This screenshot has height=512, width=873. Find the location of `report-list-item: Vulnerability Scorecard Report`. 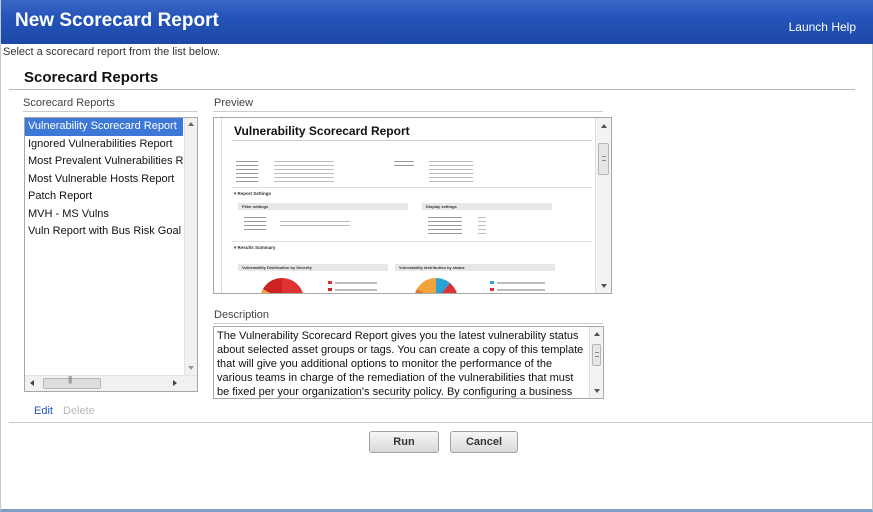

report-list-item: Vulnerability Scorecard Report is located at coordinates (104, 127).